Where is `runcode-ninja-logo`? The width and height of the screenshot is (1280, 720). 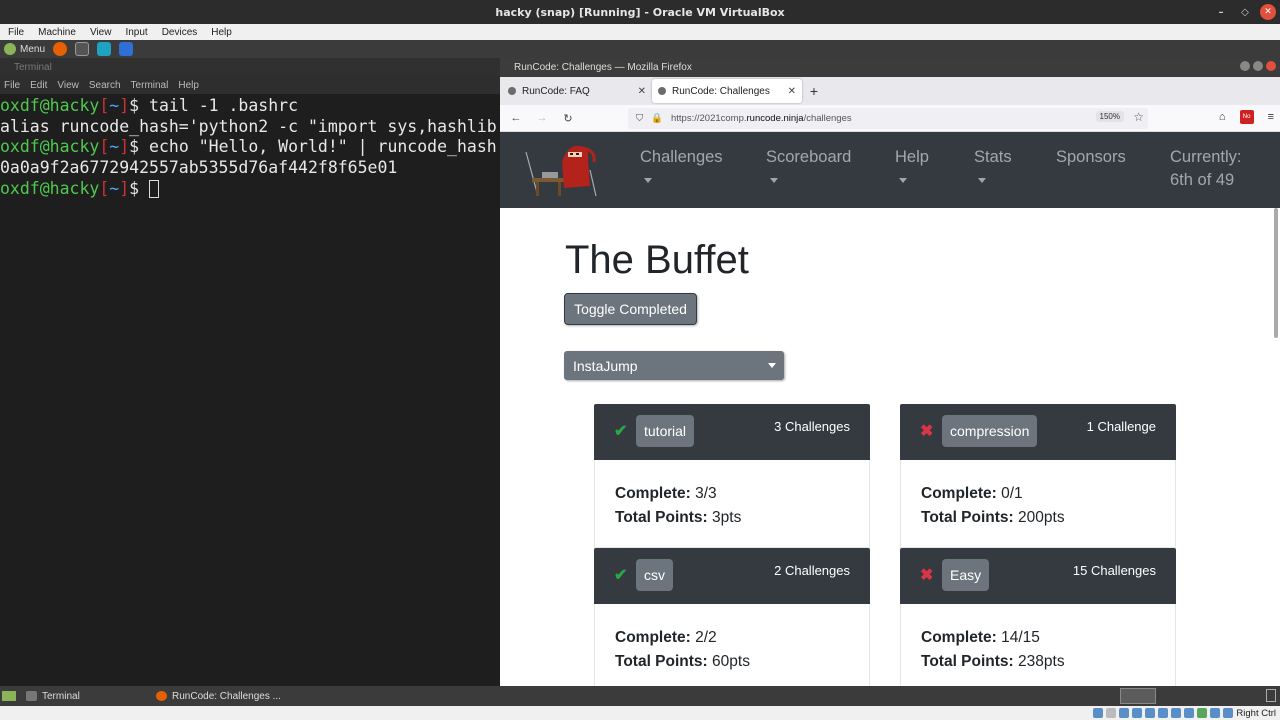 runcode-ninja-logo is located at coordinates (561, 169).